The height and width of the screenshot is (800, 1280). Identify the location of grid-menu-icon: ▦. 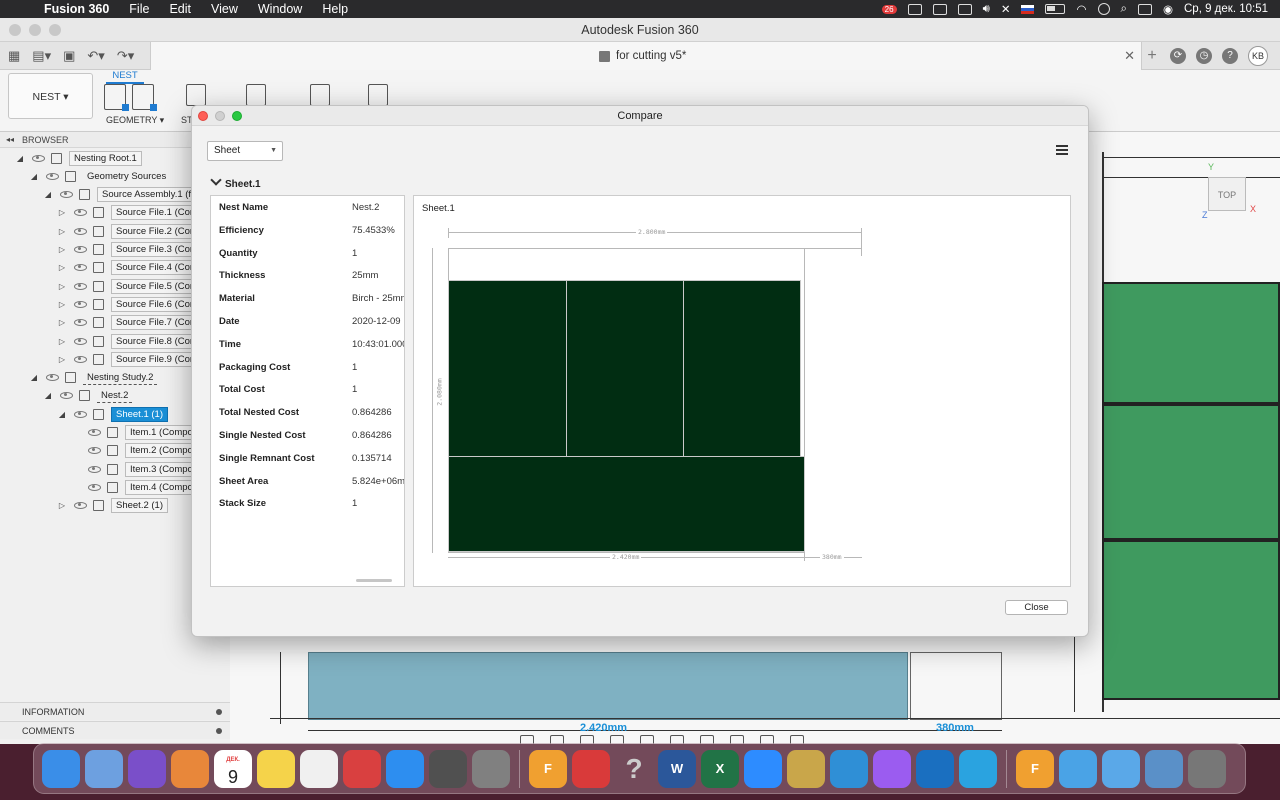
(14, 56).